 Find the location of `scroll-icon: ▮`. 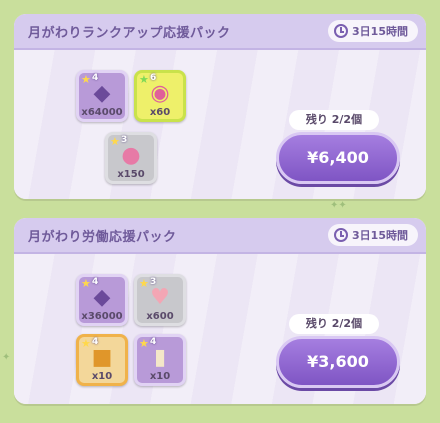

scroll-icon: ▮ is located at coordinates (160, 357).